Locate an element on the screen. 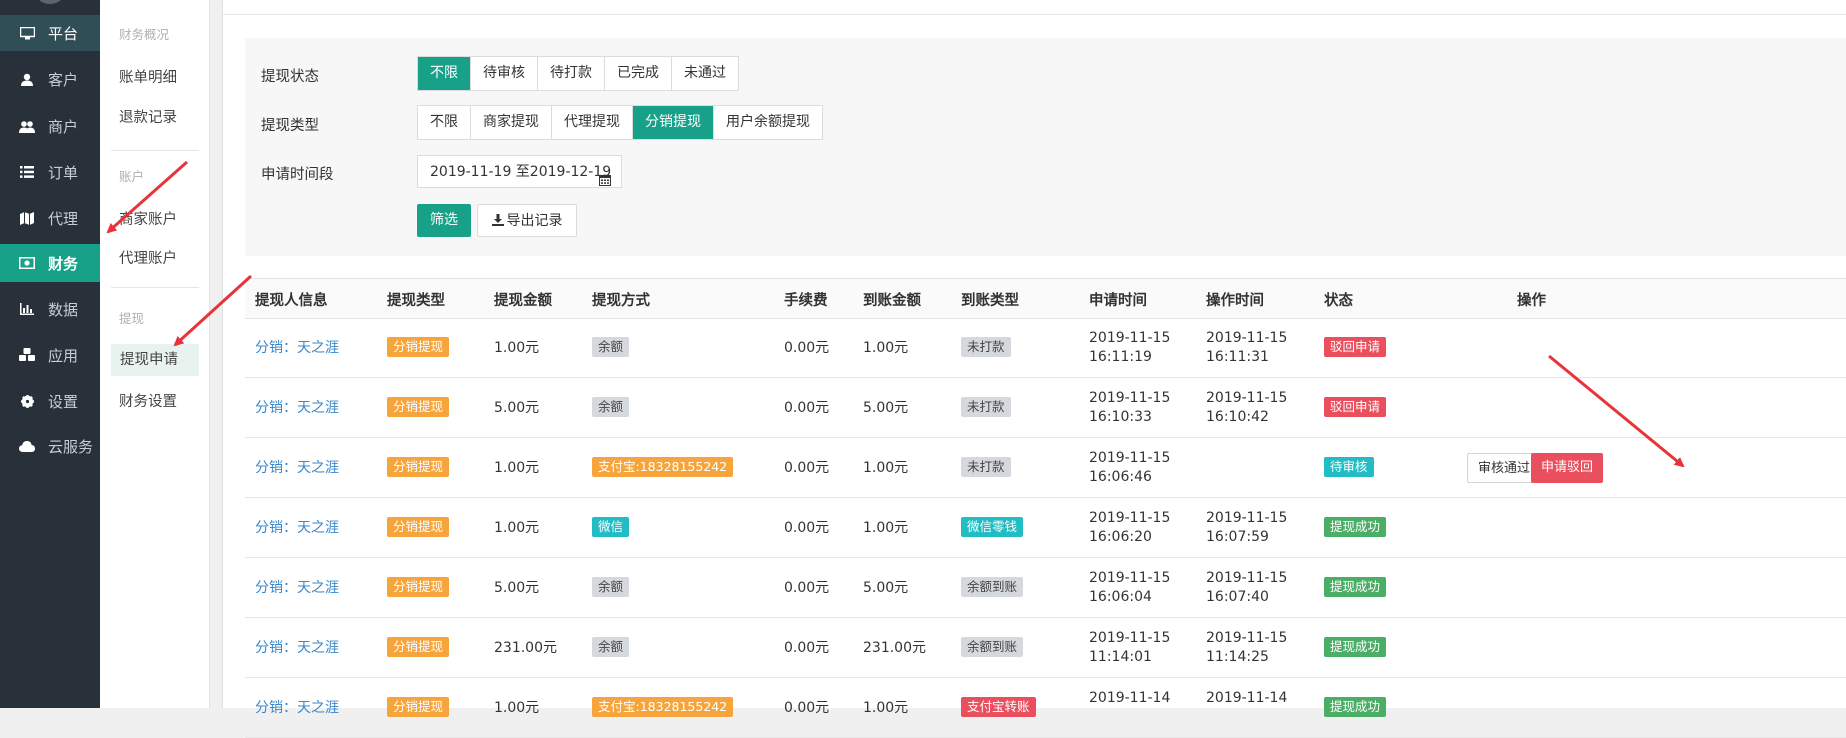 This screenshot has height=738, width=1846. sidebar-item-agent: 代理 is located at coordinates (50, 218).